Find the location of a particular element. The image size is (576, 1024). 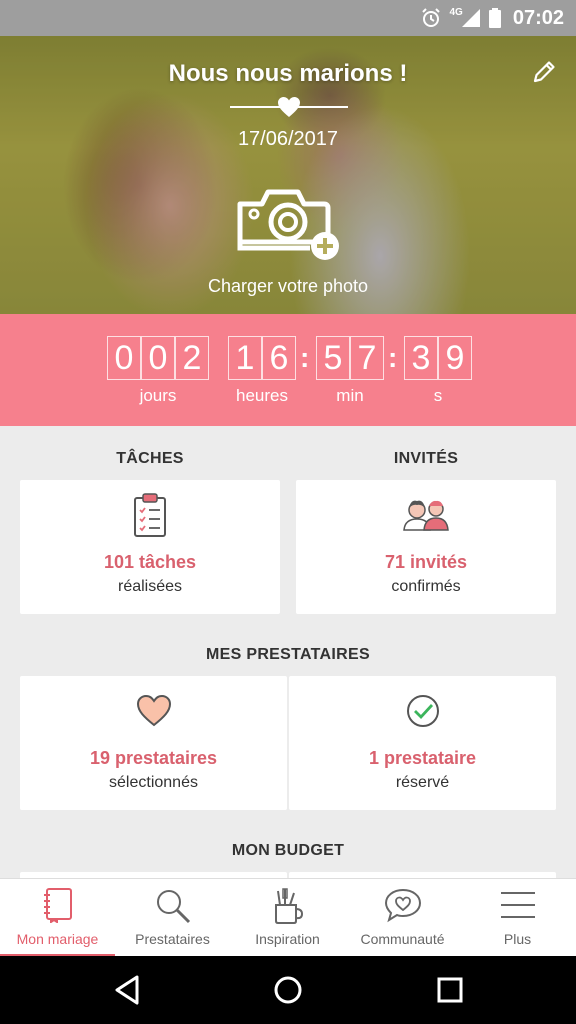

system-nav-bar is located at coordinates (288, 990).